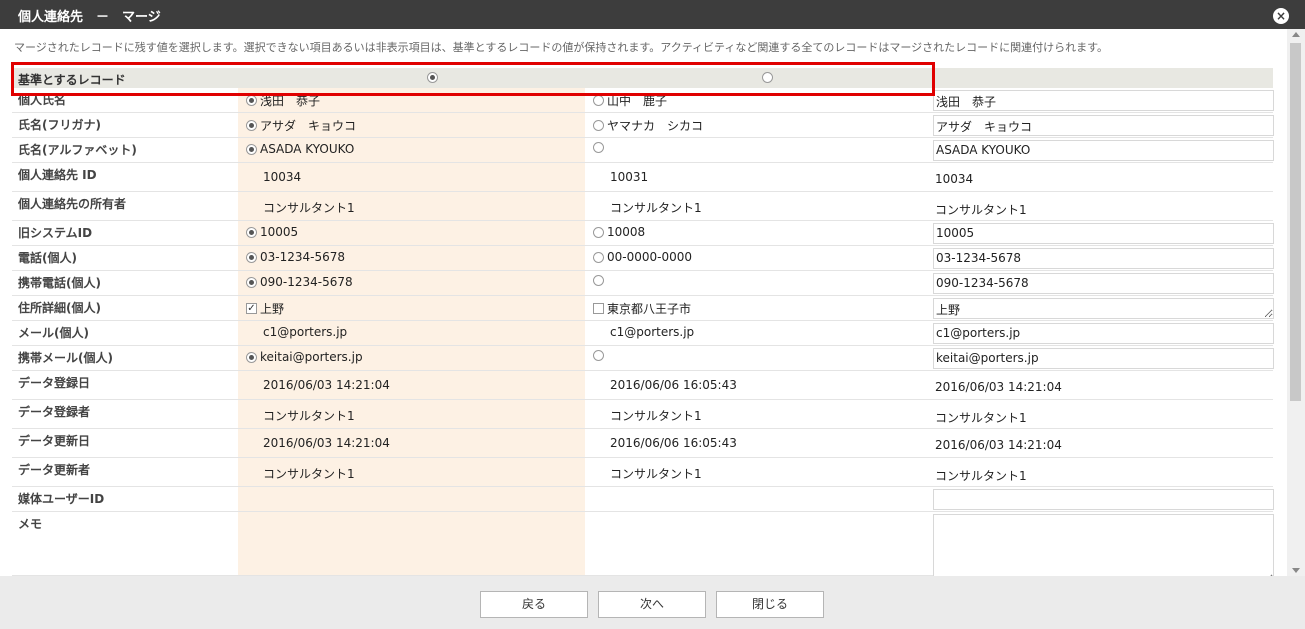  I want to click on table-row: データ登録者 コンサルタント1 コンサルタント1 コンサルタント1, so click(642, 414).